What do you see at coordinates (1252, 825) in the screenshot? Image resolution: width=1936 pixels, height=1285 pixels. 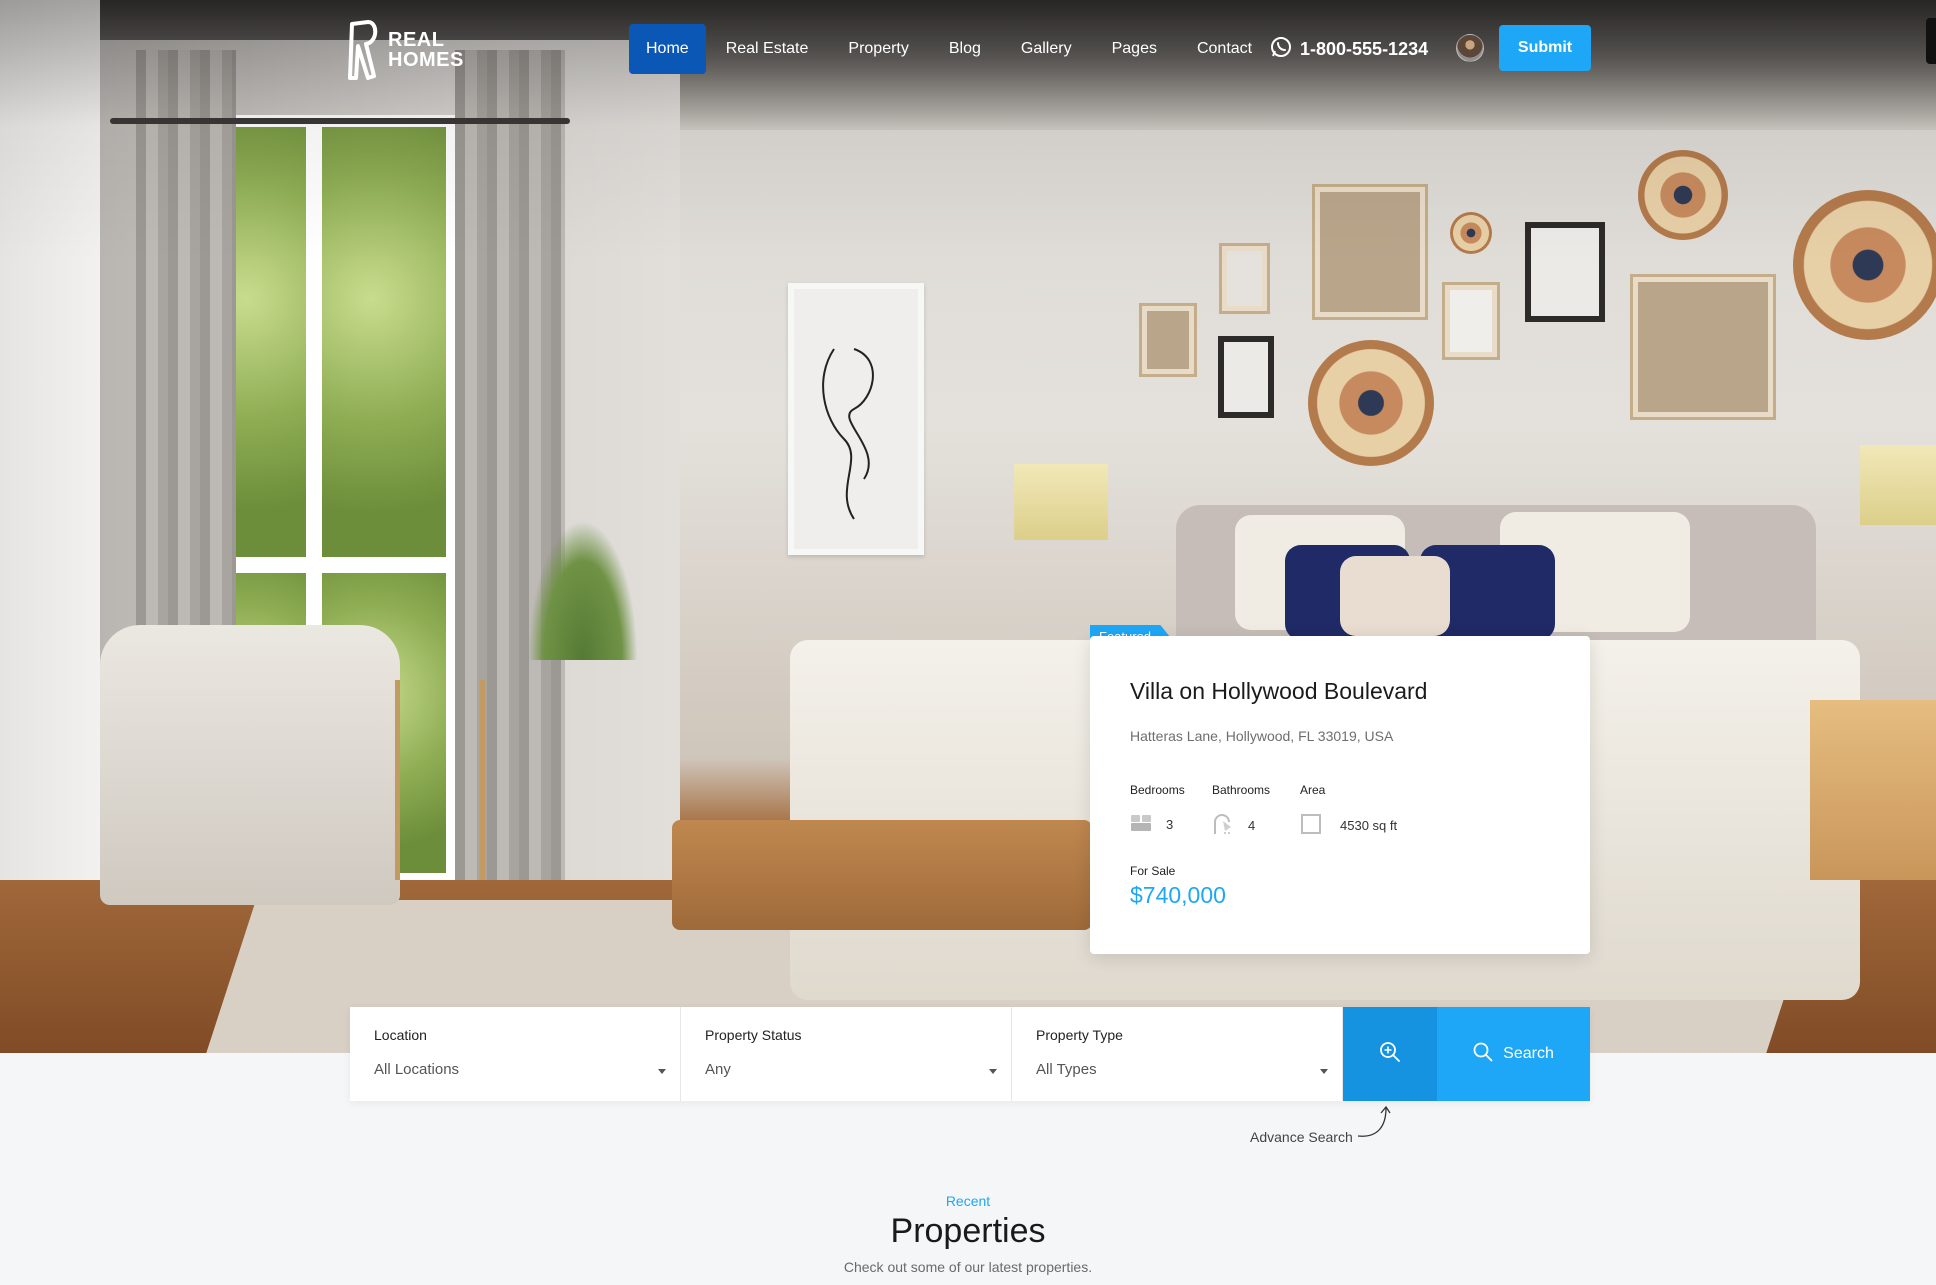 I see `bathrooms-value: 4` at bounding box center [1252, 825].